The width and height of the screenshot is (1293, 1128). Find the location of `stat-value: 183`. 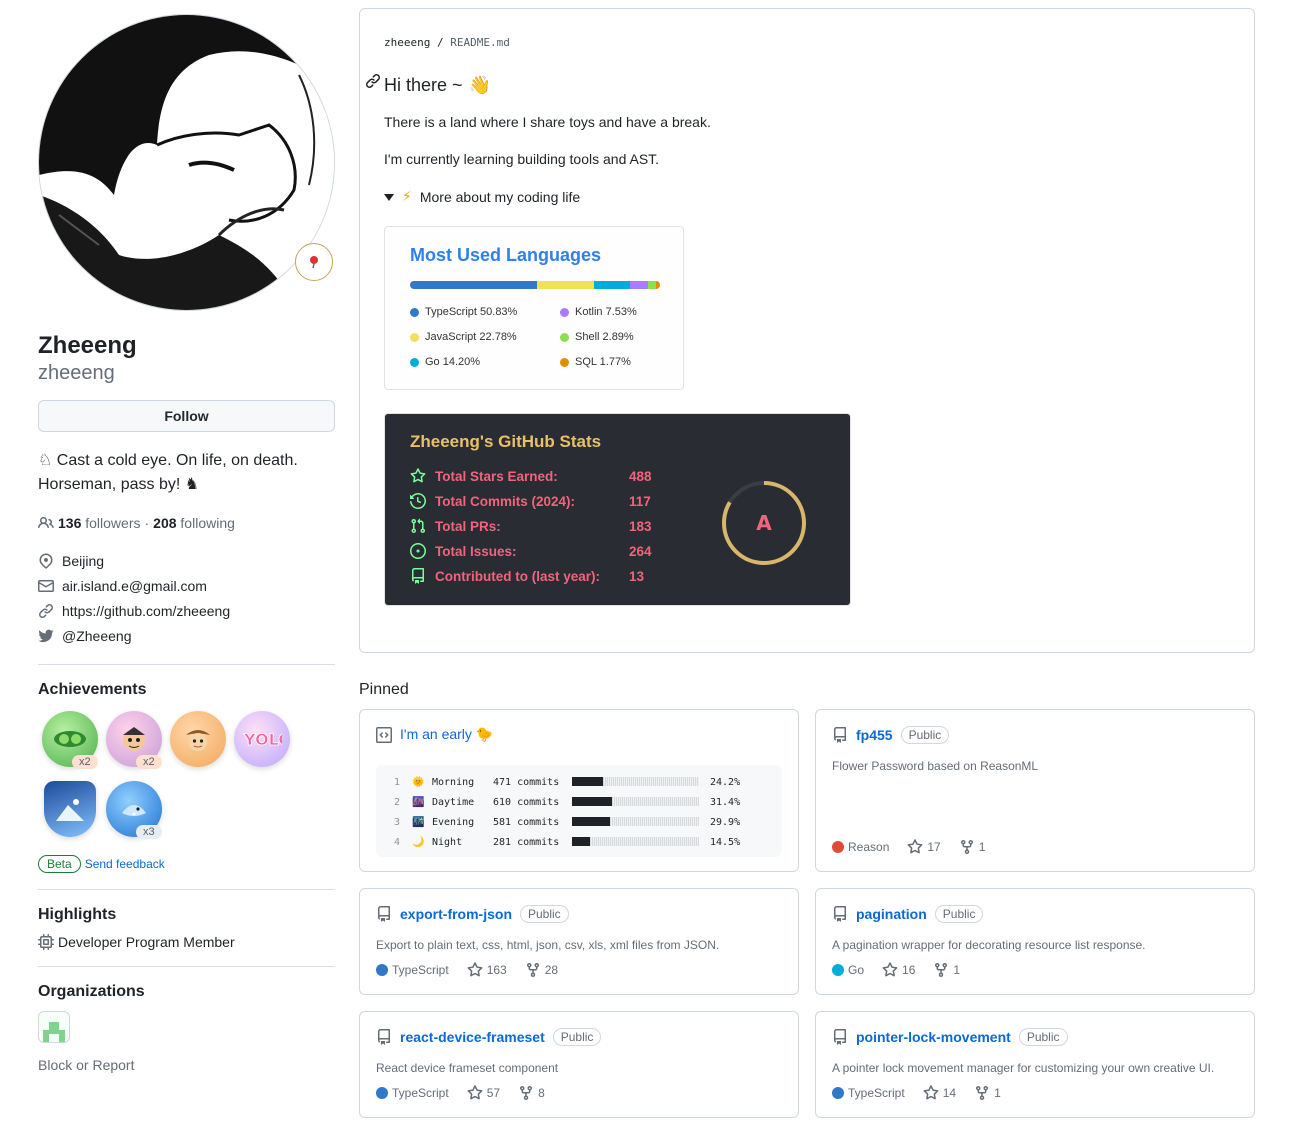

stat-value: 183 is located at coordinates (640, 526).